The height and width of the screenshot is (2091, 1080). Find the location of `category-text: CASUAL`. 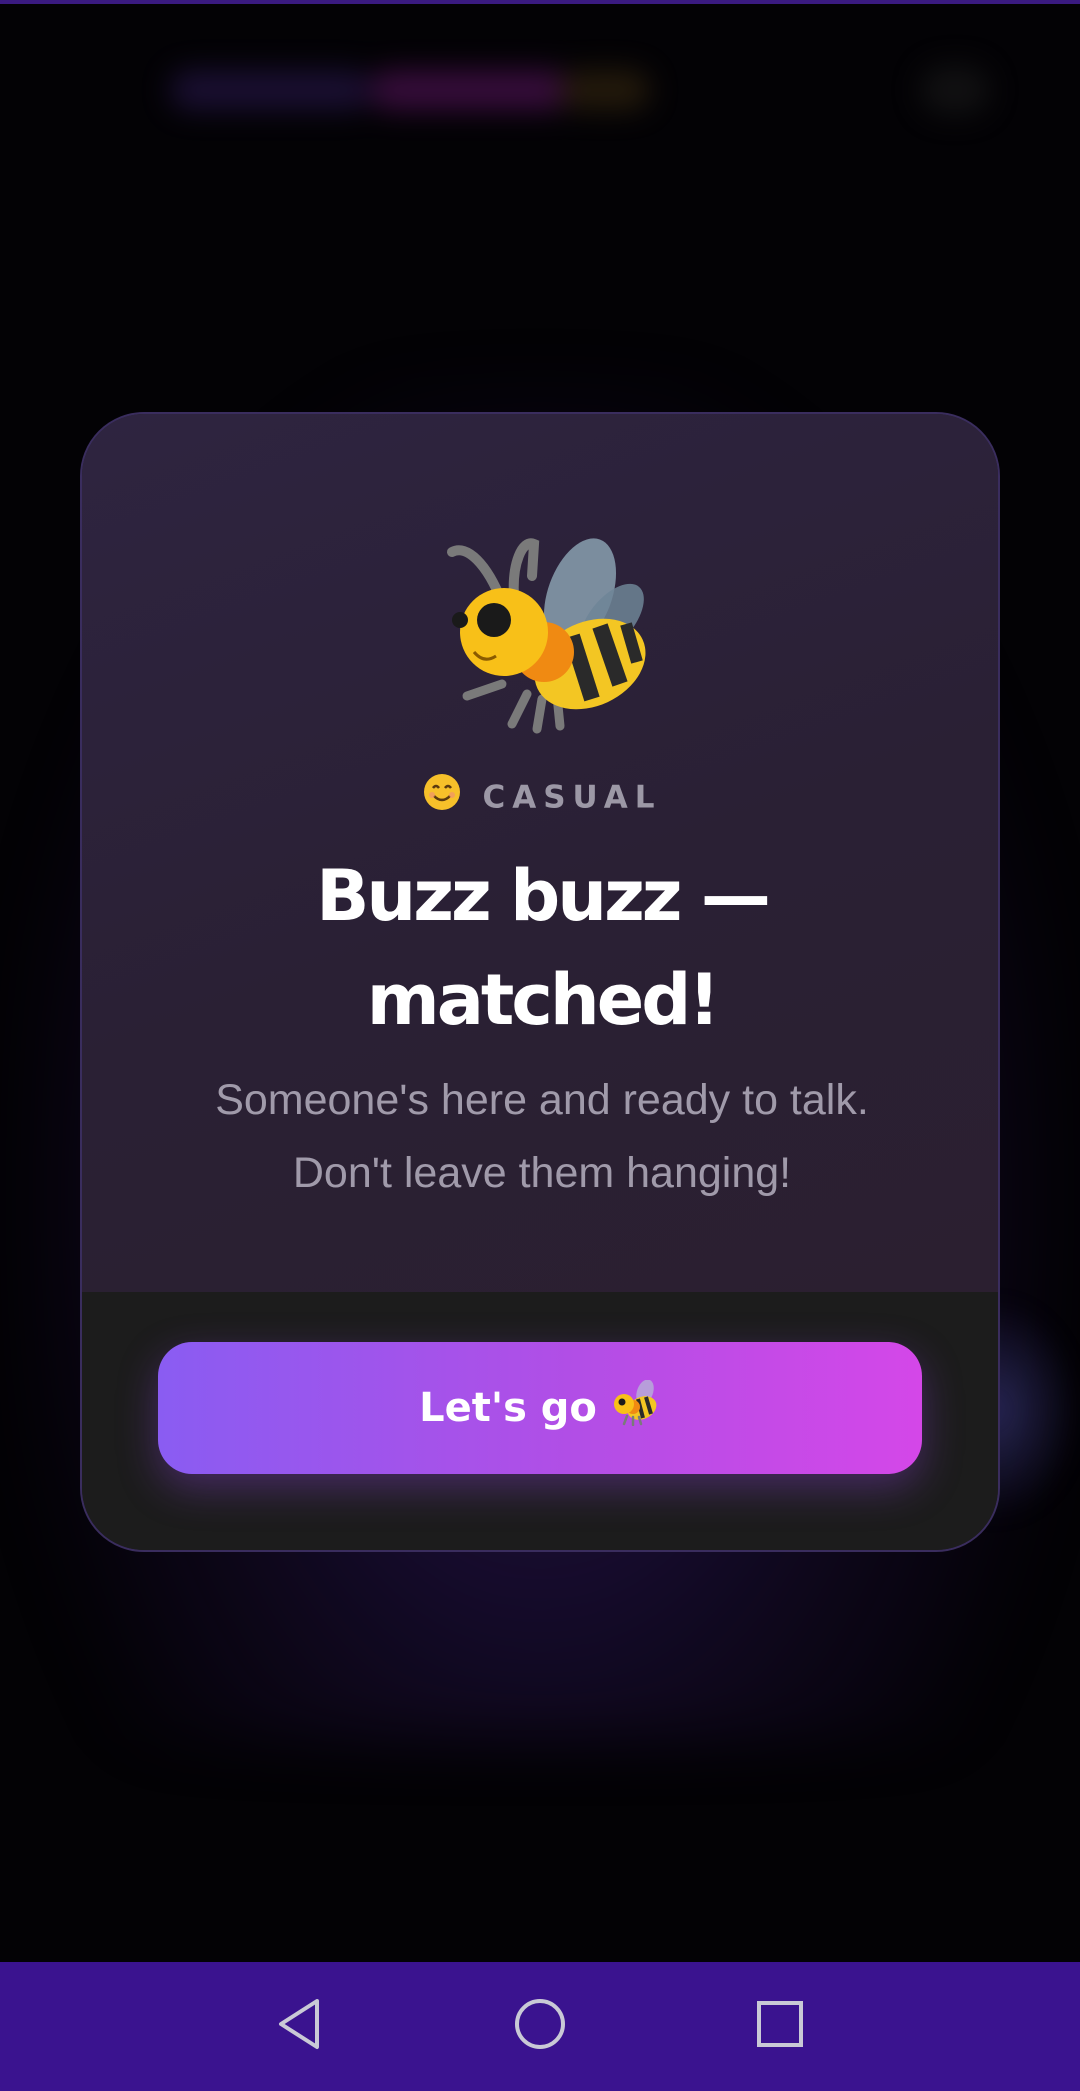

category-text: CASUAL is located at coordinates (572, 797).